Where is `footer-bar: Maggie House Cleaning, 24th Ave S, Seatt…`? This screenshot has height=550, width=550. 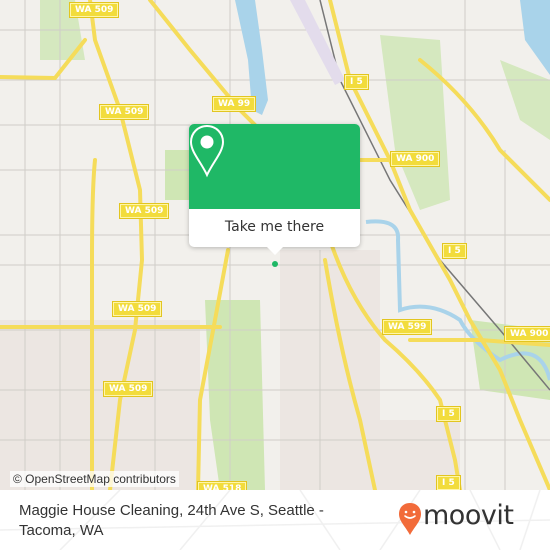
footer-bar: Maggie House Cleaning, 24th Ave S, Seatt… is located at coordinates (275, 520).